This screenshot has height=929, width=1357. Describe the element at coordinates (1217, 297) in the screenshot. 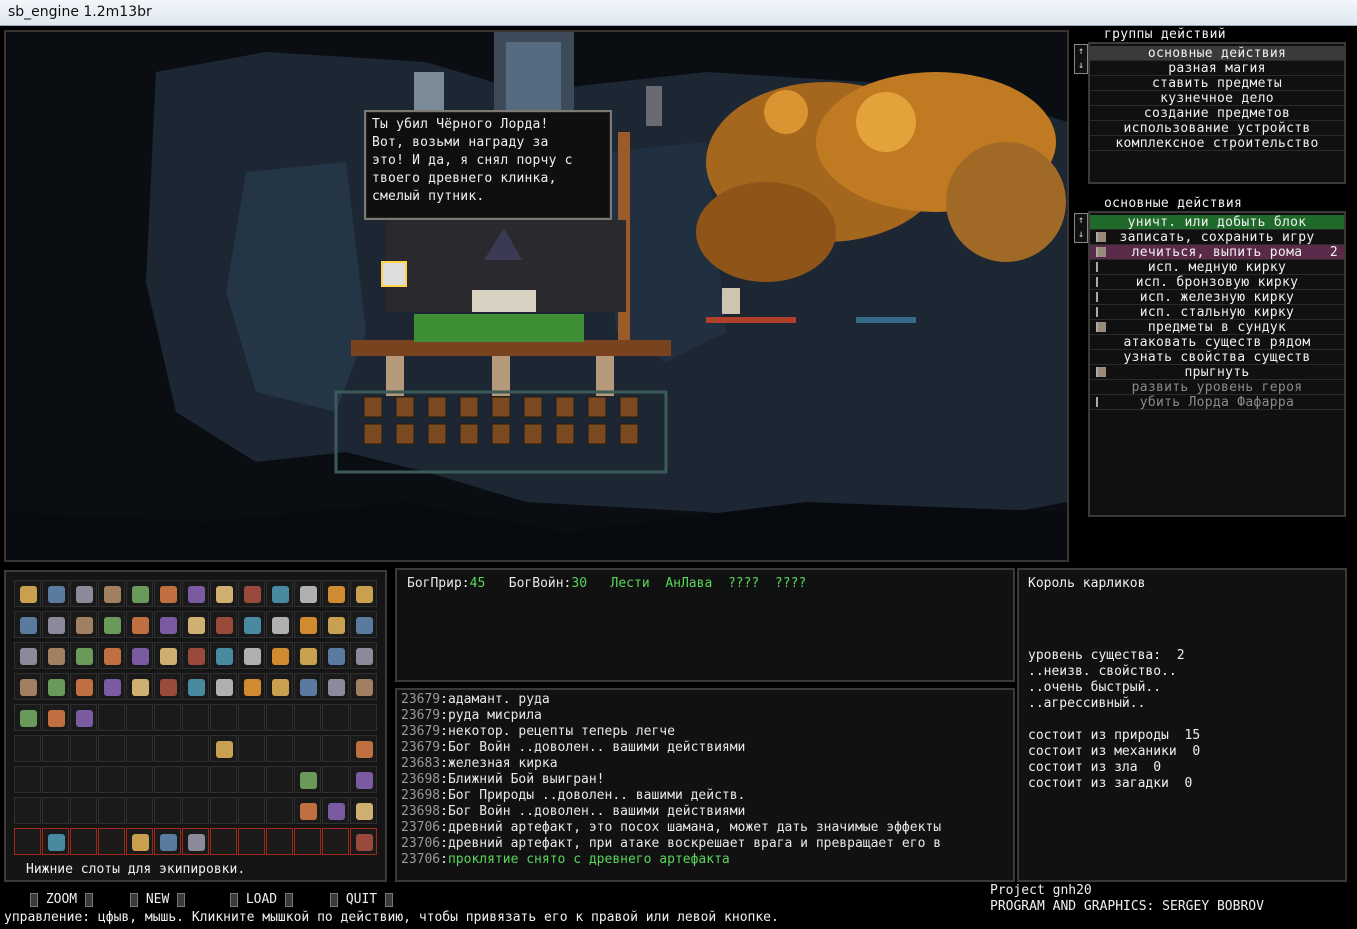

I see `action-item: исп. железную кирку` at that location.